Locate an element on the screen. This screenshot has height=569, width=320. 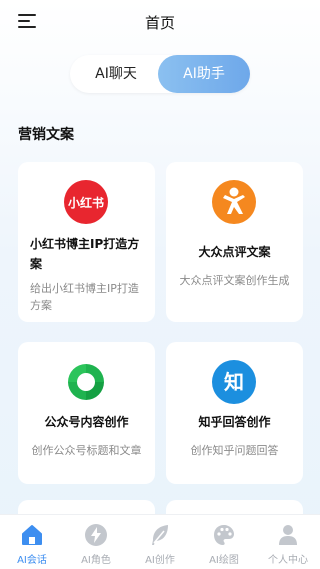
tab-ai-session: AI会话 is located at coordinates (32, 542).